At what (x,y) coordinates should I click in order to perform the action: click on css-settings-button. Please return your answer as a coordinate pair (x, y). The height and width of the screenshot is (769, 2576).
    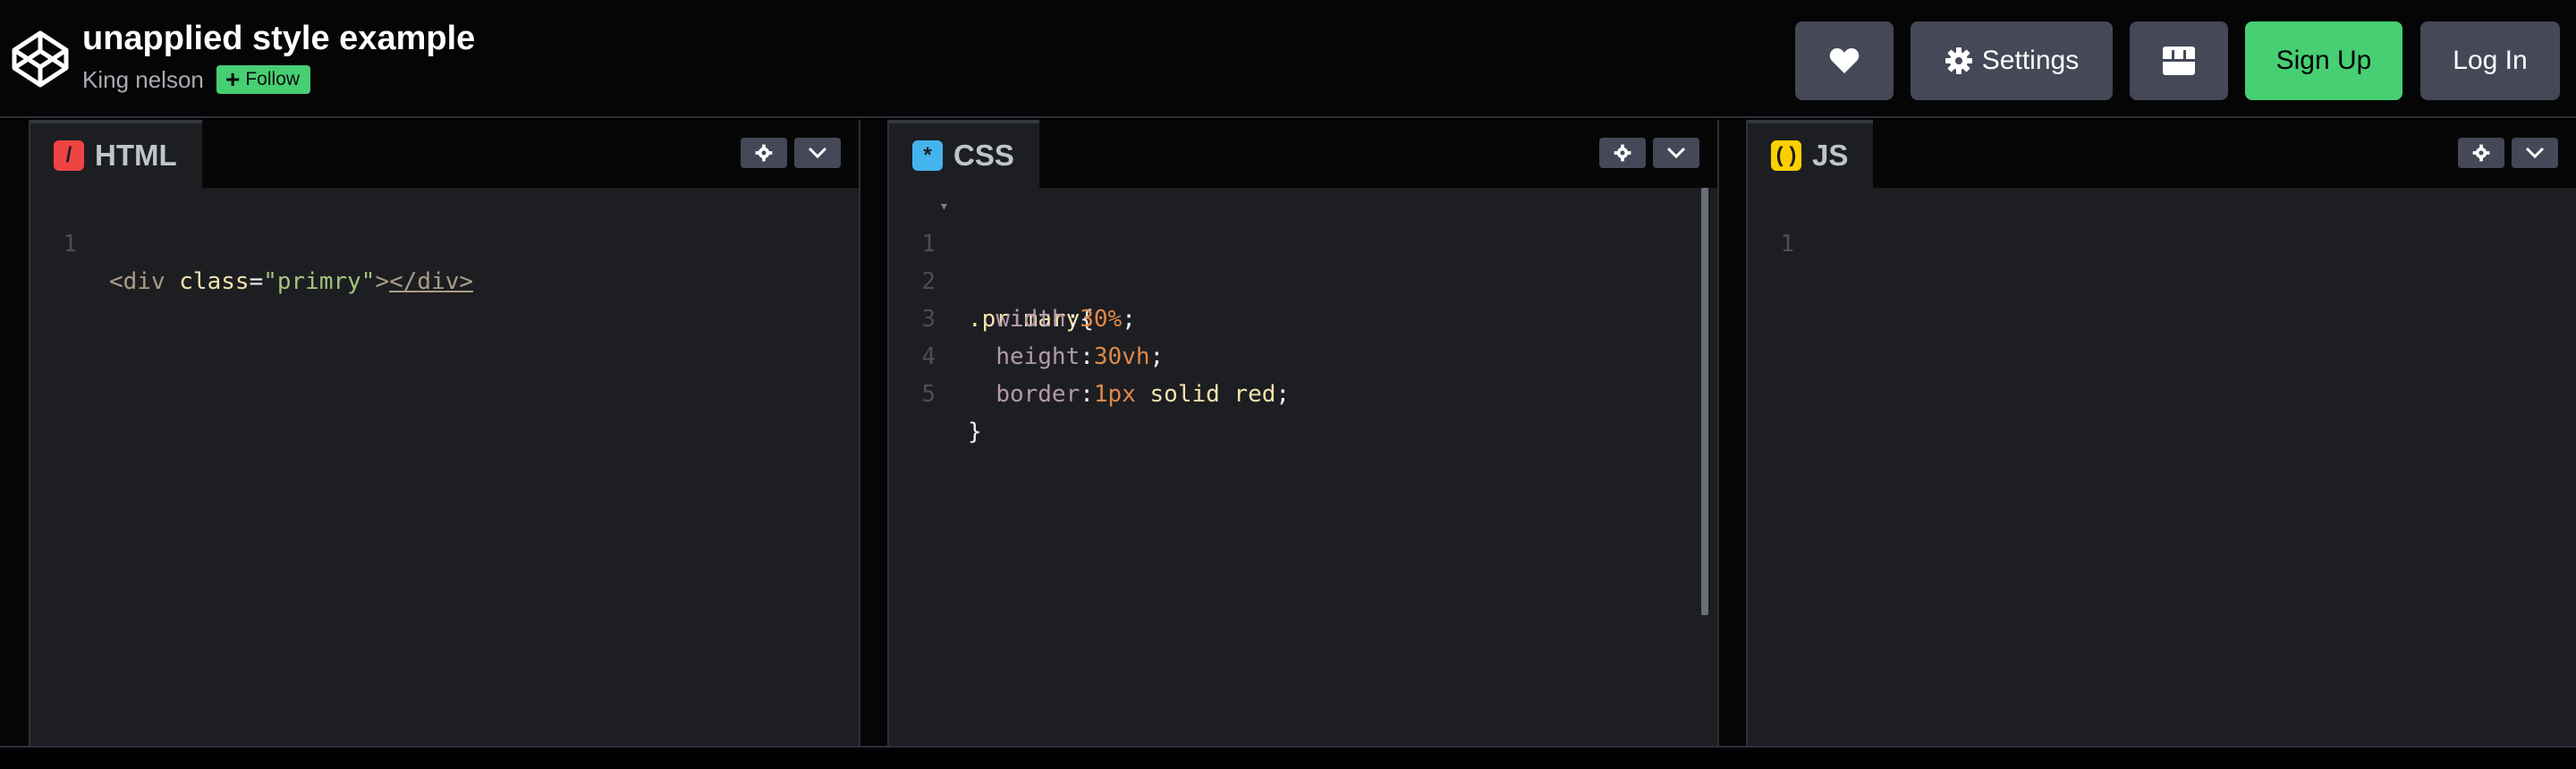
    Looking at the image, I should click on (1622, 153).